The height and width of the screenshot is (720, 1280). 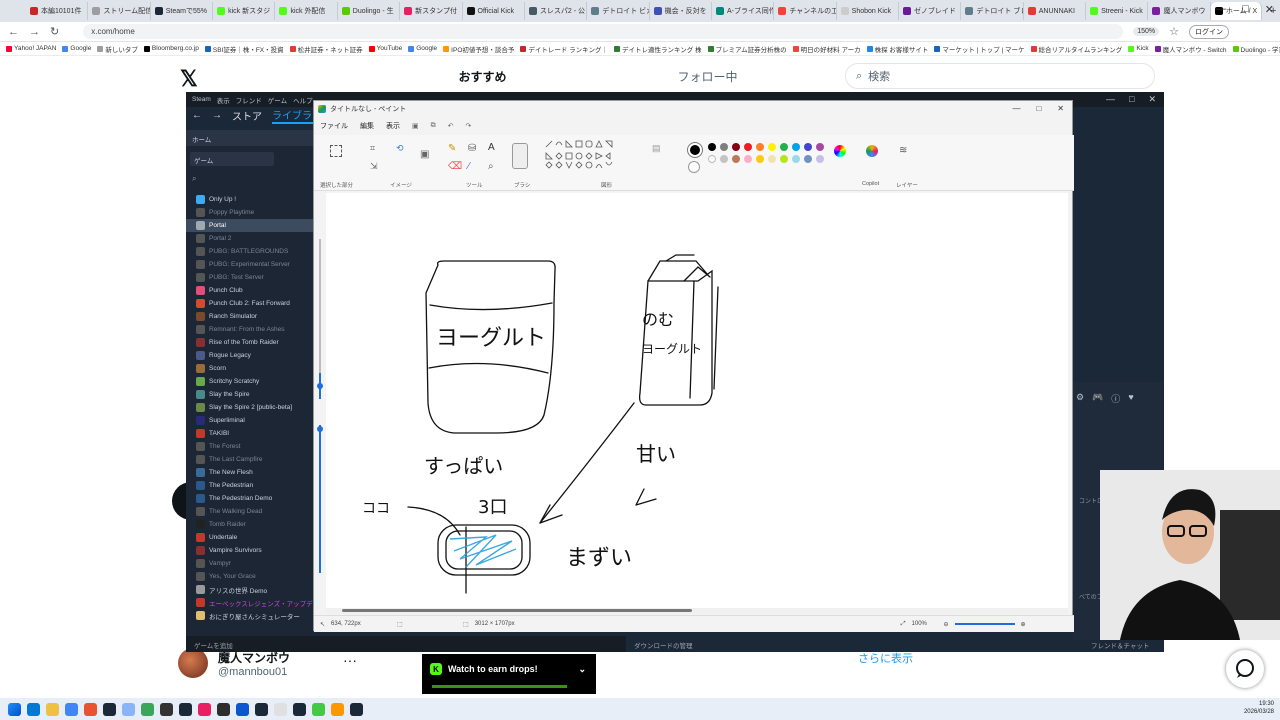 What do you see at coordinates (249, 576) in the screenshot?
I see `game-list-item: Yes, Your Grace` at bounding box center [249, 576].